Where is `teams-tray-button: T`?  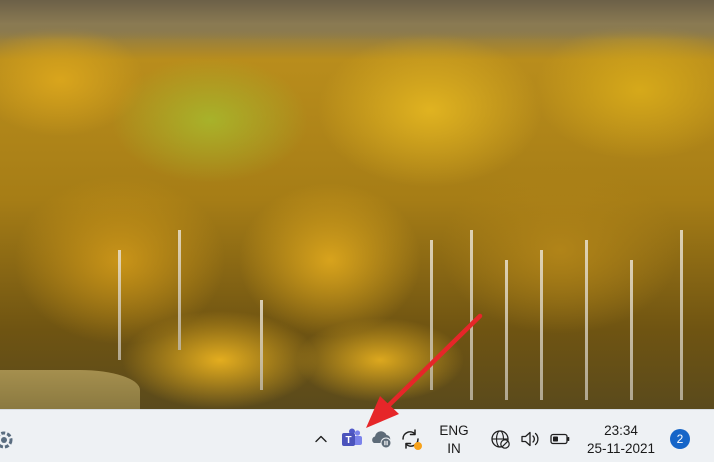 teams-tray-button: T is located at coordinates (352, 438).